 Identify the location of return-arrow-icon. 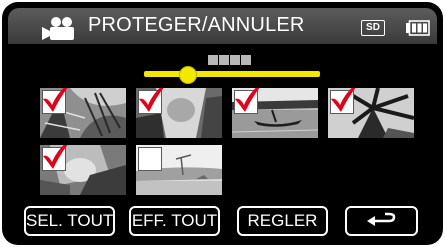
(381, 219).